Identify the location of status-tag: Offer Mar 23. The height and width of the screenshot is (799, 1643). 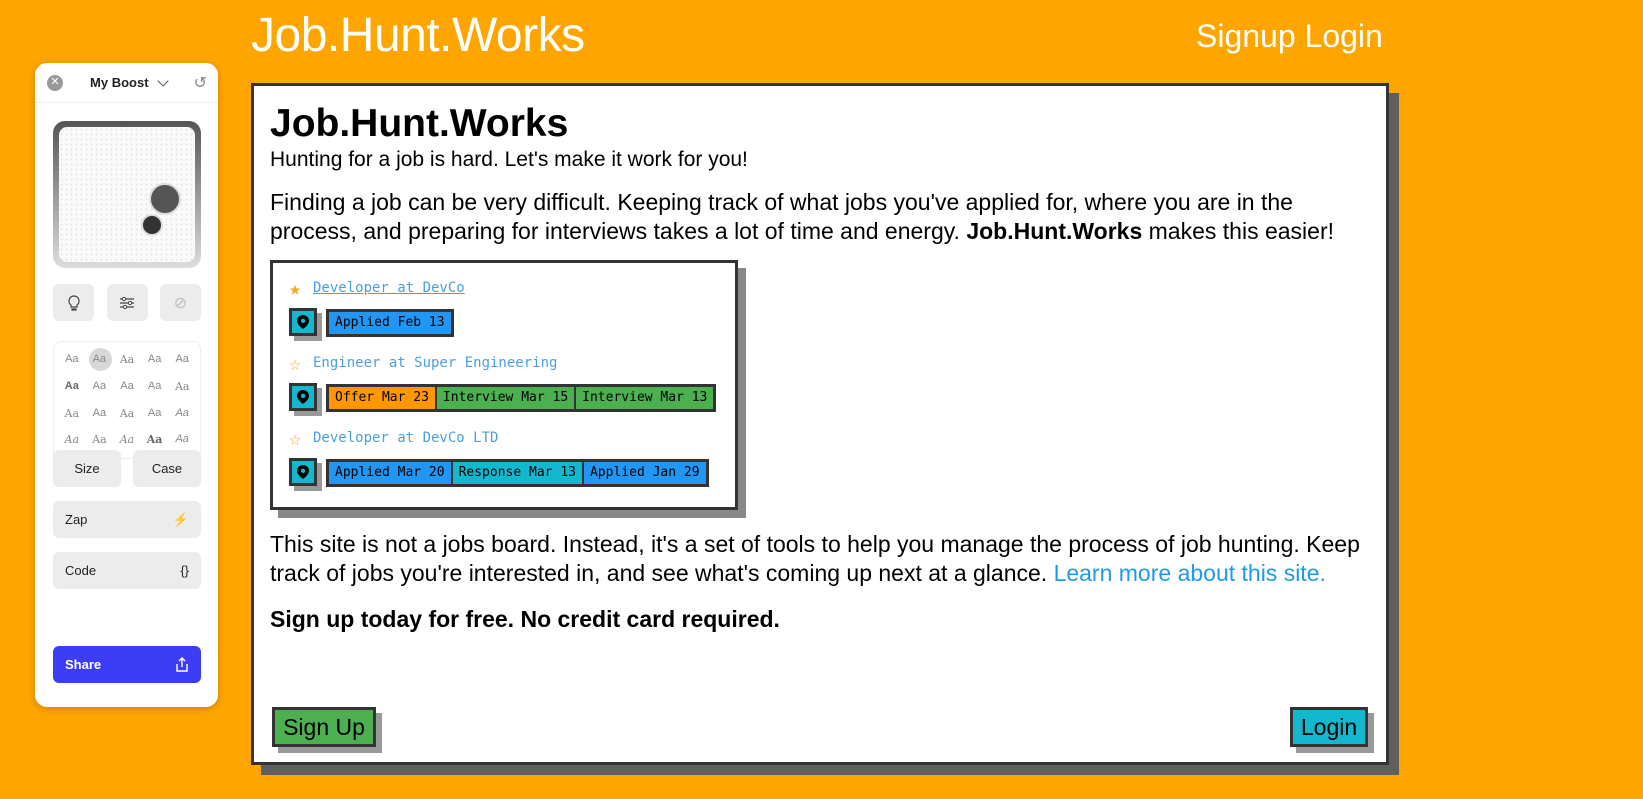
(383, 398).